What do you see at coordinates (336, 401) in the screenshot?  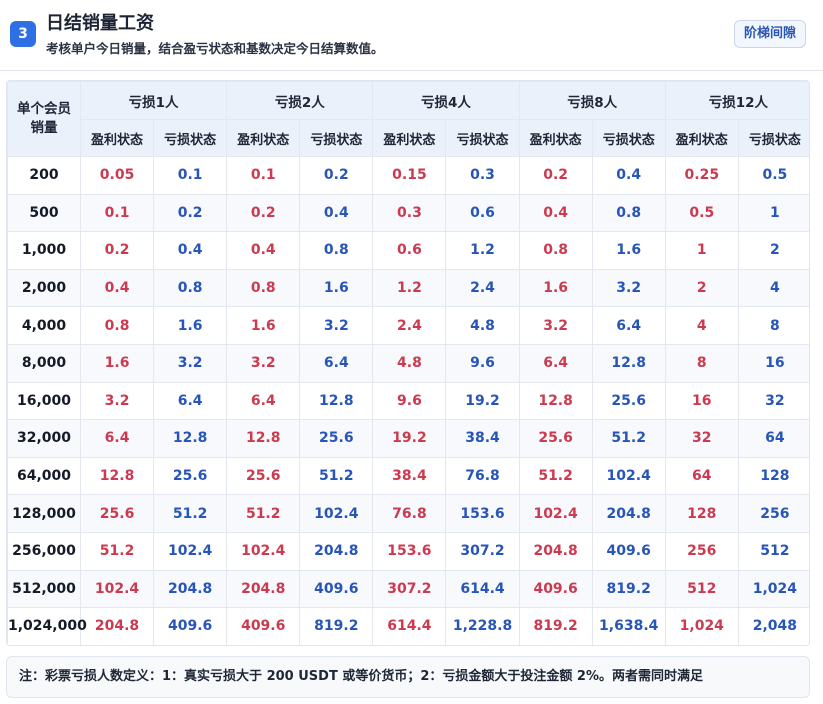 I see `loss-value-cell: 12.8` at bounding box center [336, 401].